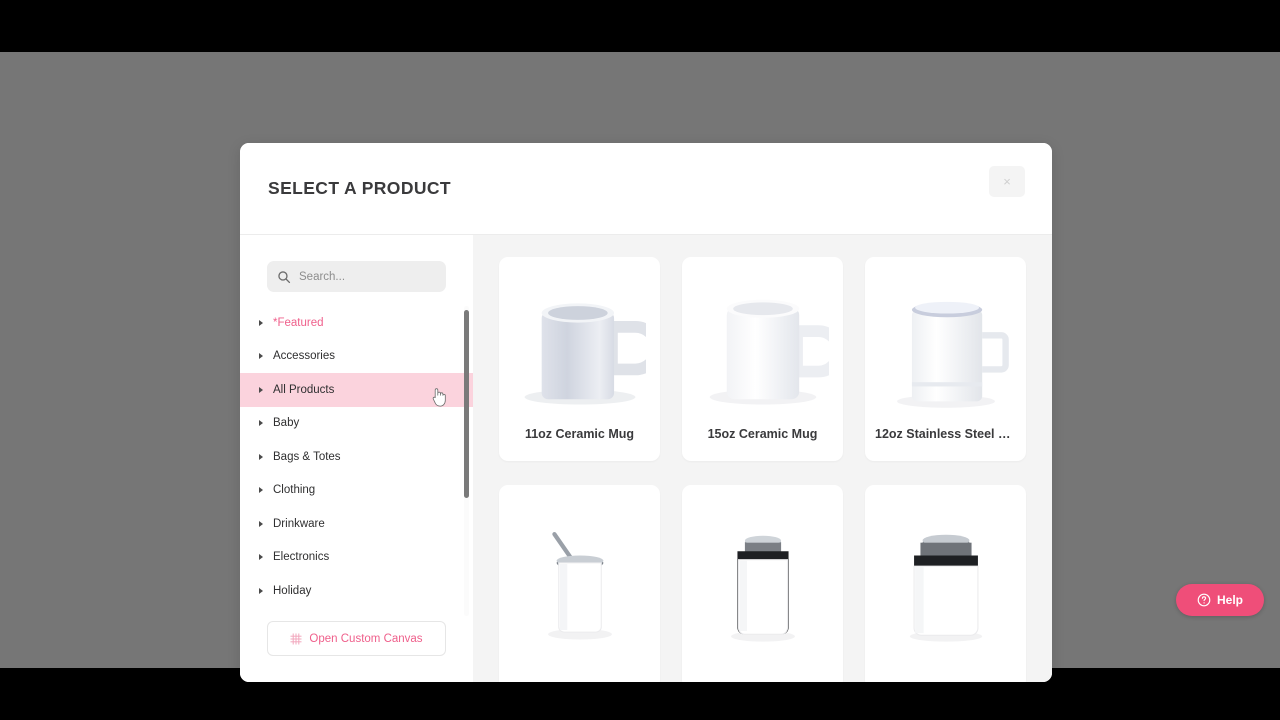 The image size is (1280, 720). I want to click on search-input, so click(367, 276).